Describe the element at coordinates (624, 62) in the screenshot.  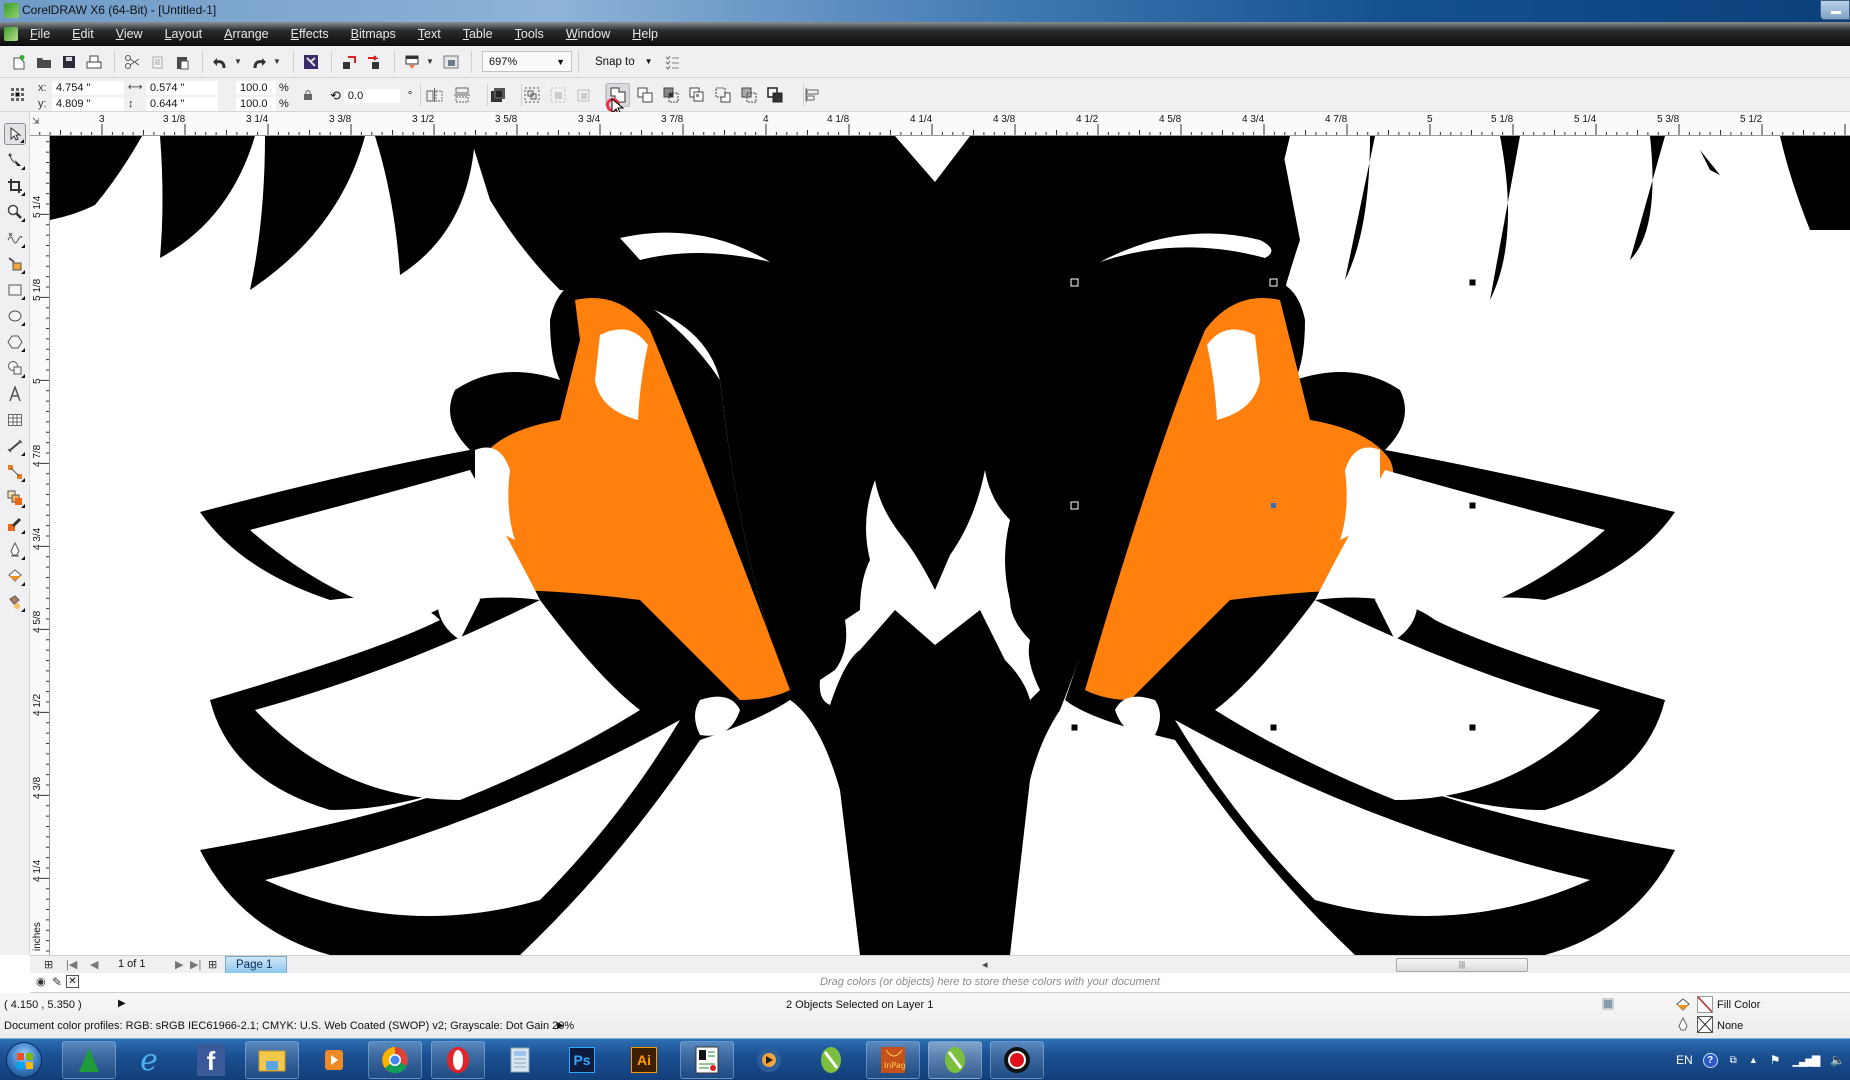
I see `snap-to-button: Snap to ▼` at that location.